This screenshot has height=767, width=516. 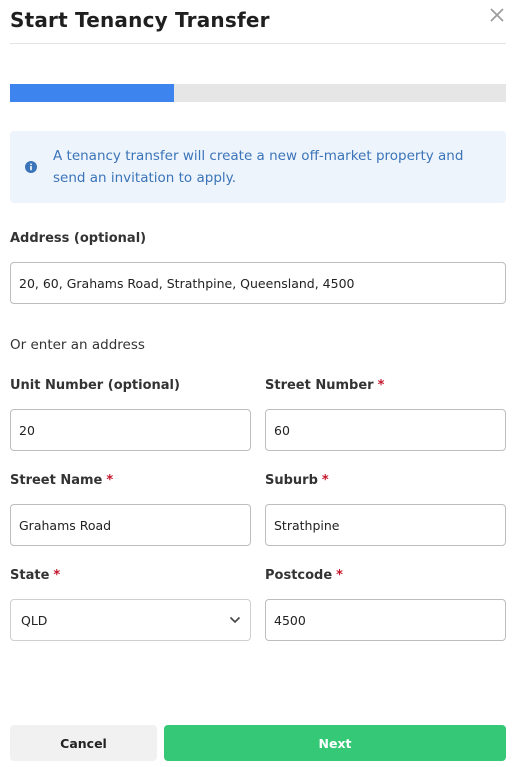 What do you see at coordinates (140, 20) in the screenshot?
I see `modal-title: Start Tenancy Transfer` at bounding box center [140, 20].